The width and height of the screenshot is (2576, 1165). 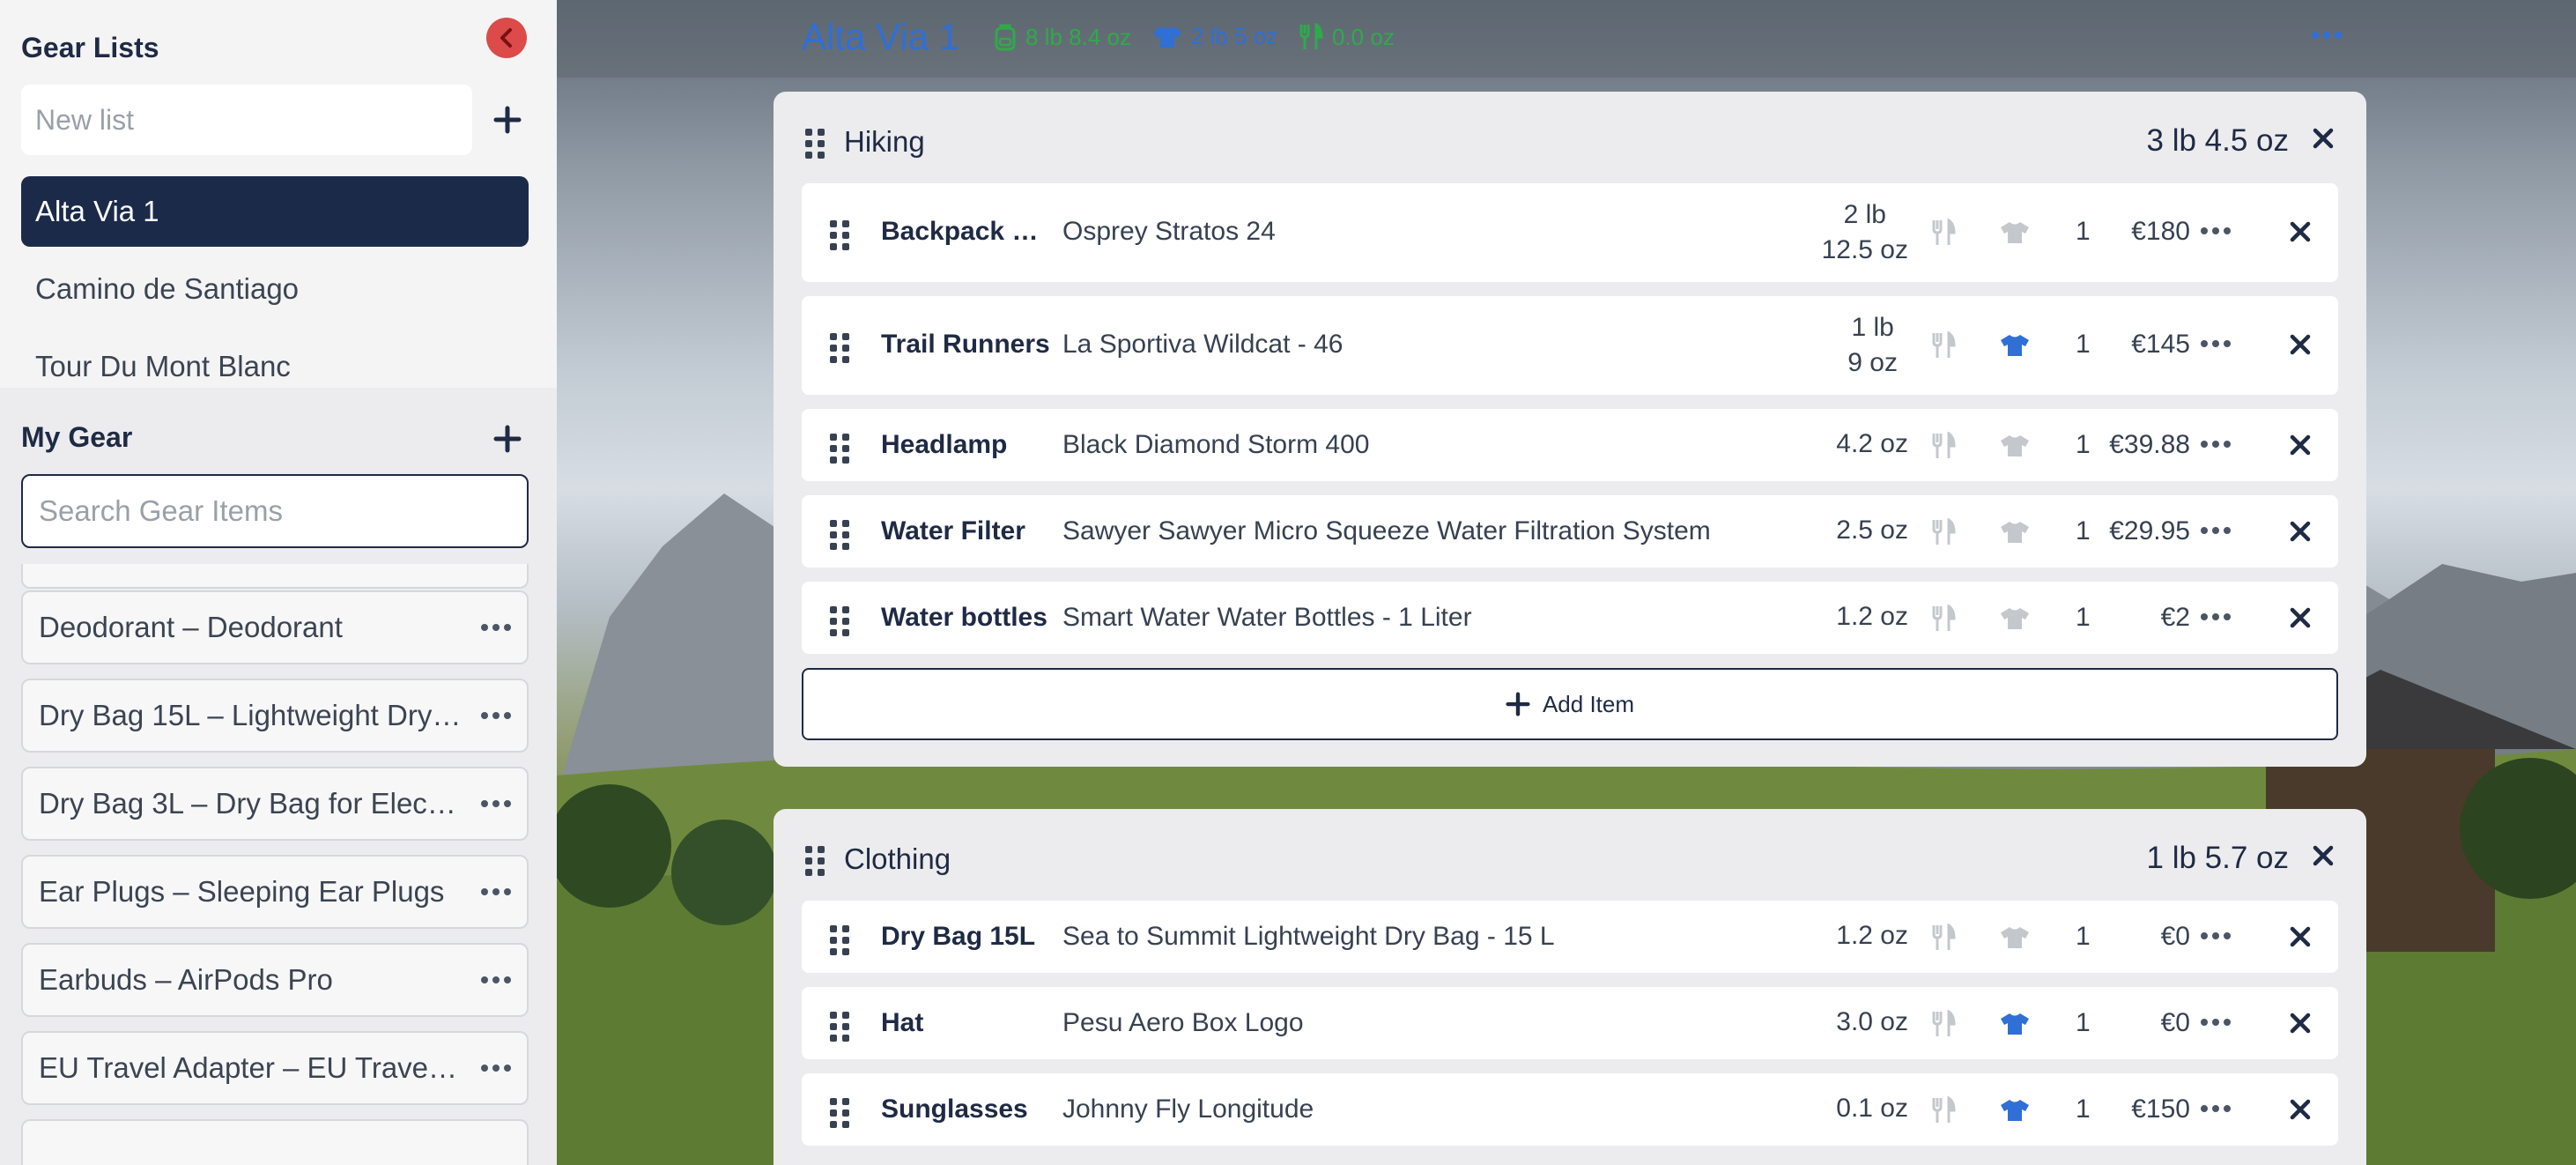 What do you see at coordinates (275, 892) in the screenshot?
I see `gear-item: Ear Plugs – Sleeping Ear Plugs` at bounding box center [275, 892].